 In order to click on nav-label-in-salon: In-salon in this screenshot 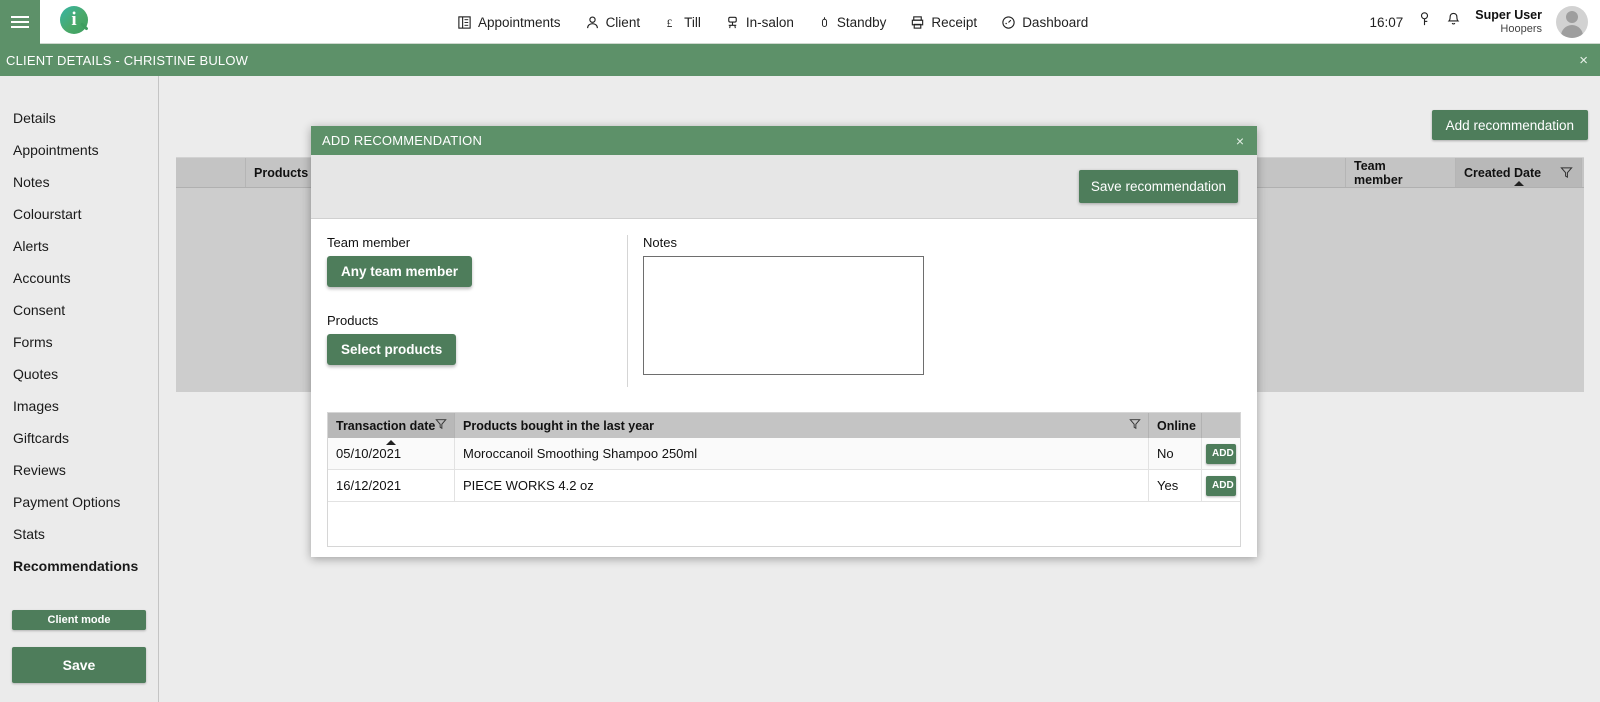, I will do `click(769, 22)`.